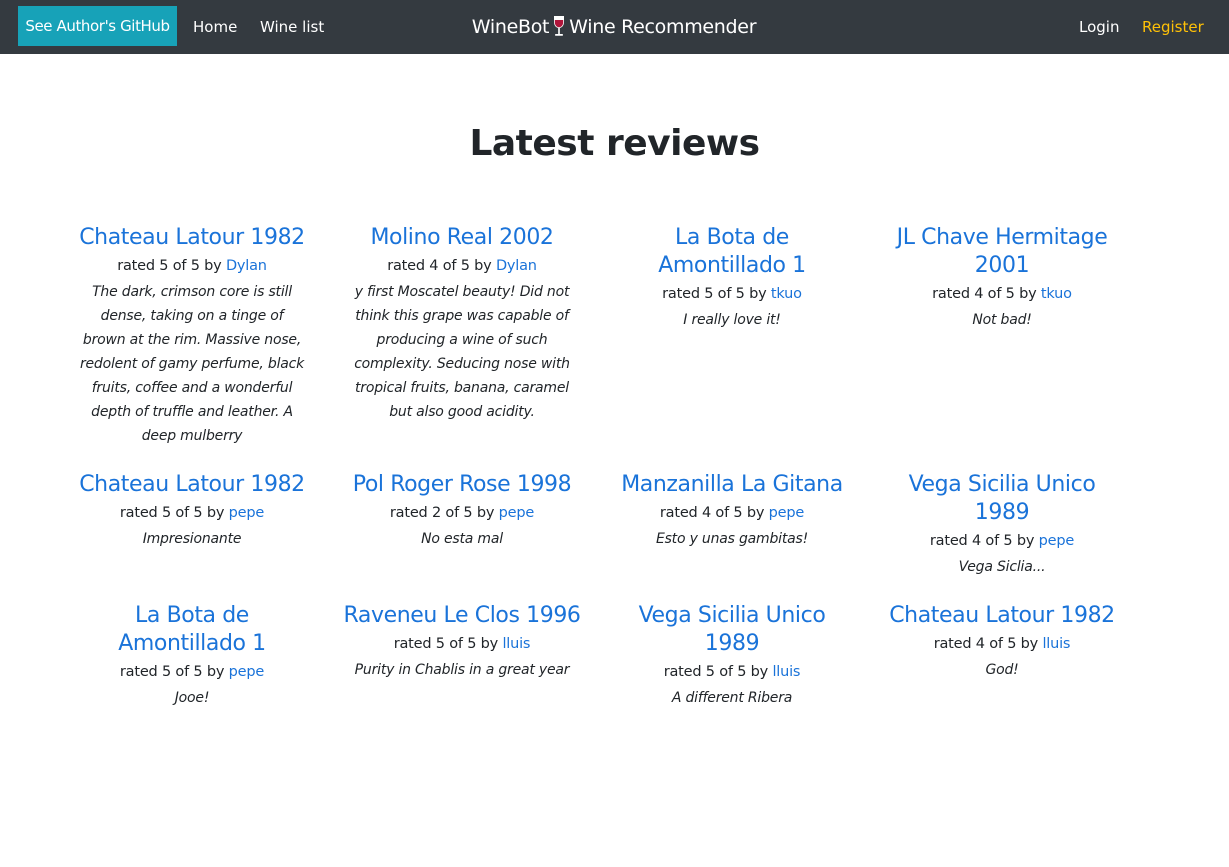 This screenshot has width=1229, height=867. Describe the element at coordinates (462, 670) in the screenshot. I see `review-text: Purity in Chablis in a great year` at that location.